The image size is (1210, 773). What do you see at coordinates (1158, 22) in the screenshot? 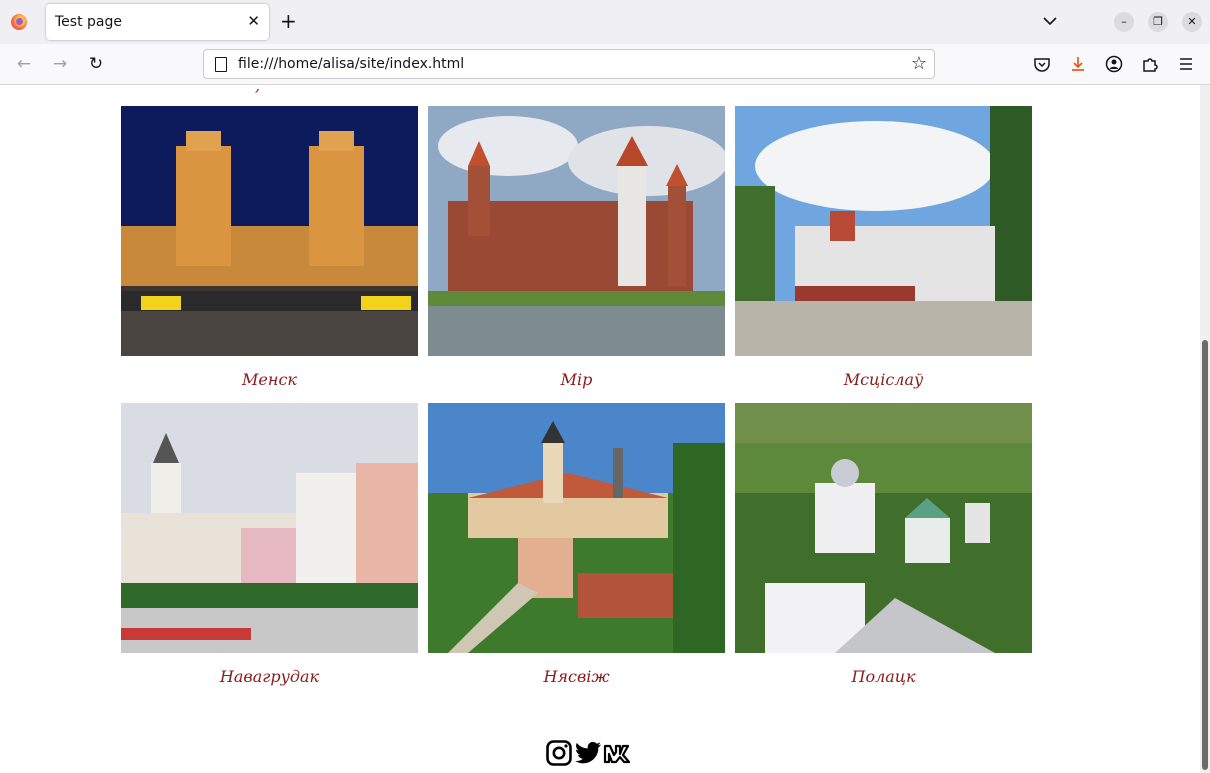
I see `restore-button: ❐` at bounding box center [1158, 22].